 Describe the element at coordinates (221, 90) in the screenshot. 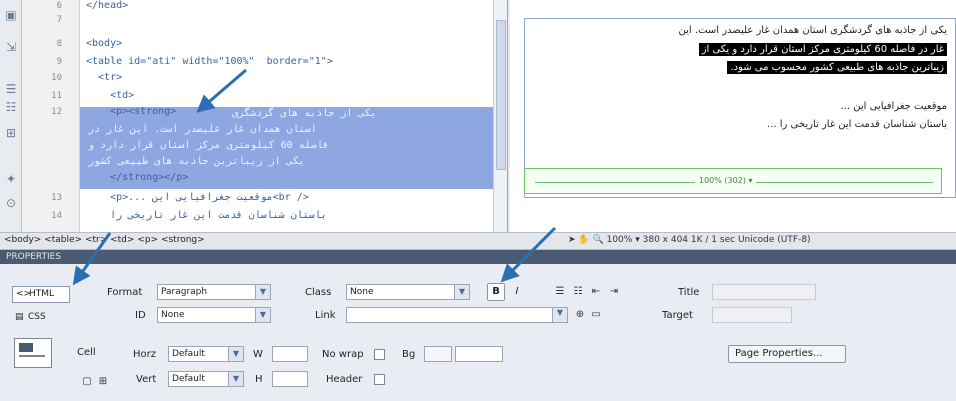

I see `arrow-to-strong-tag` at that location.